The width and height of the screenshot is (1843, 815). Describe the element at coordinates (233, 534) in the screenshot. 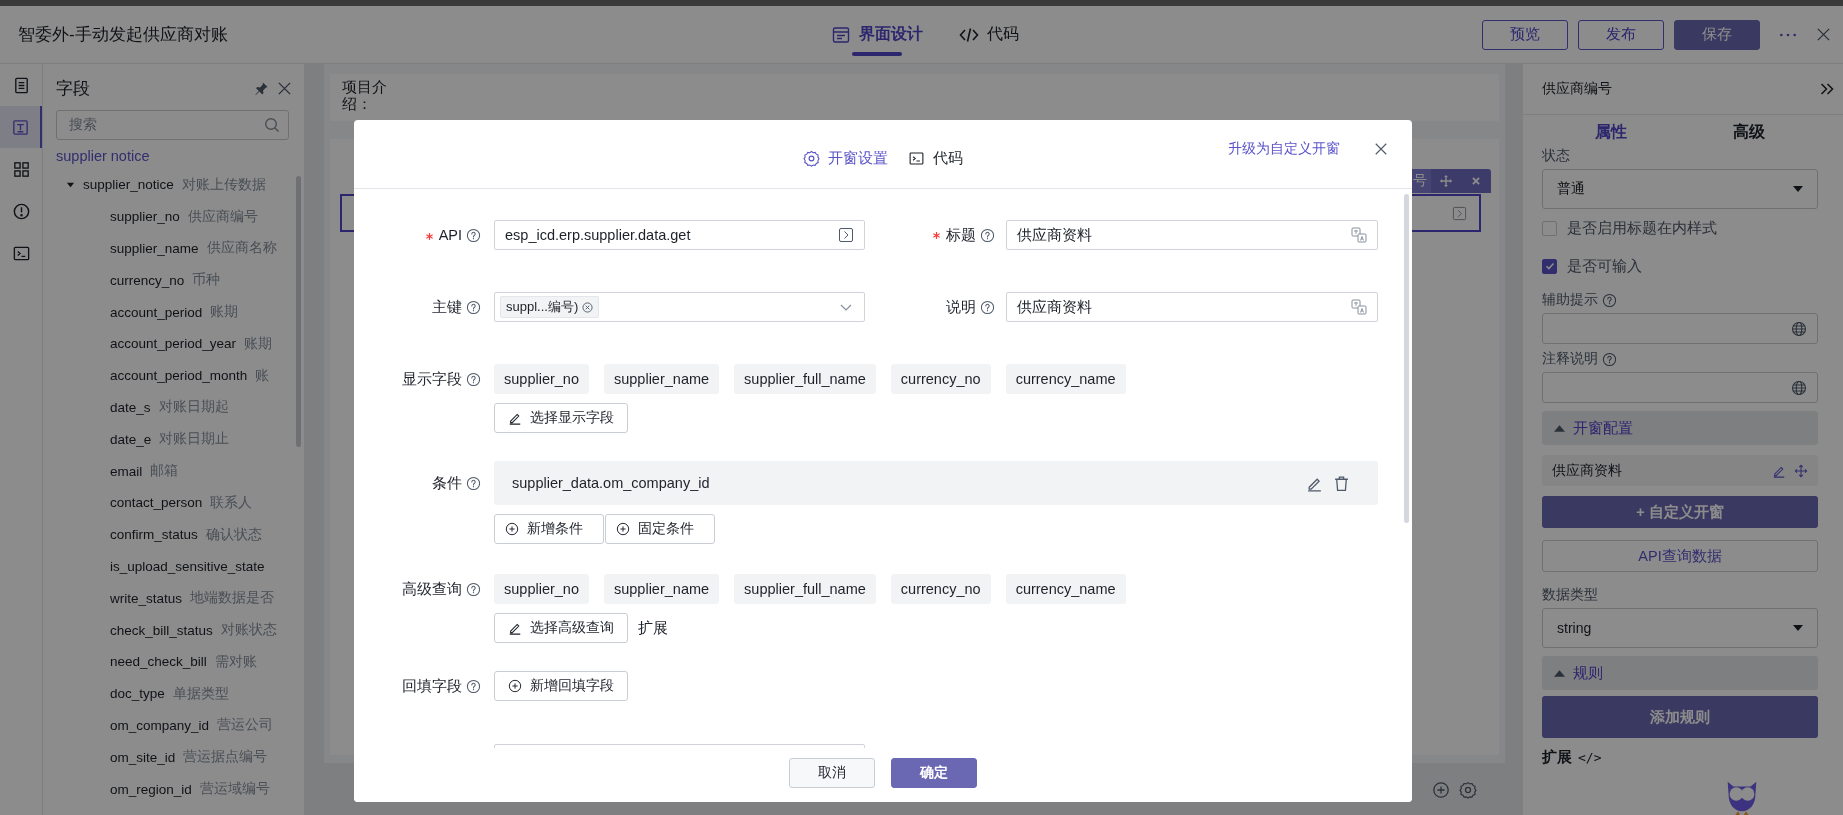

I see `field-label: 确认状态` at that location.